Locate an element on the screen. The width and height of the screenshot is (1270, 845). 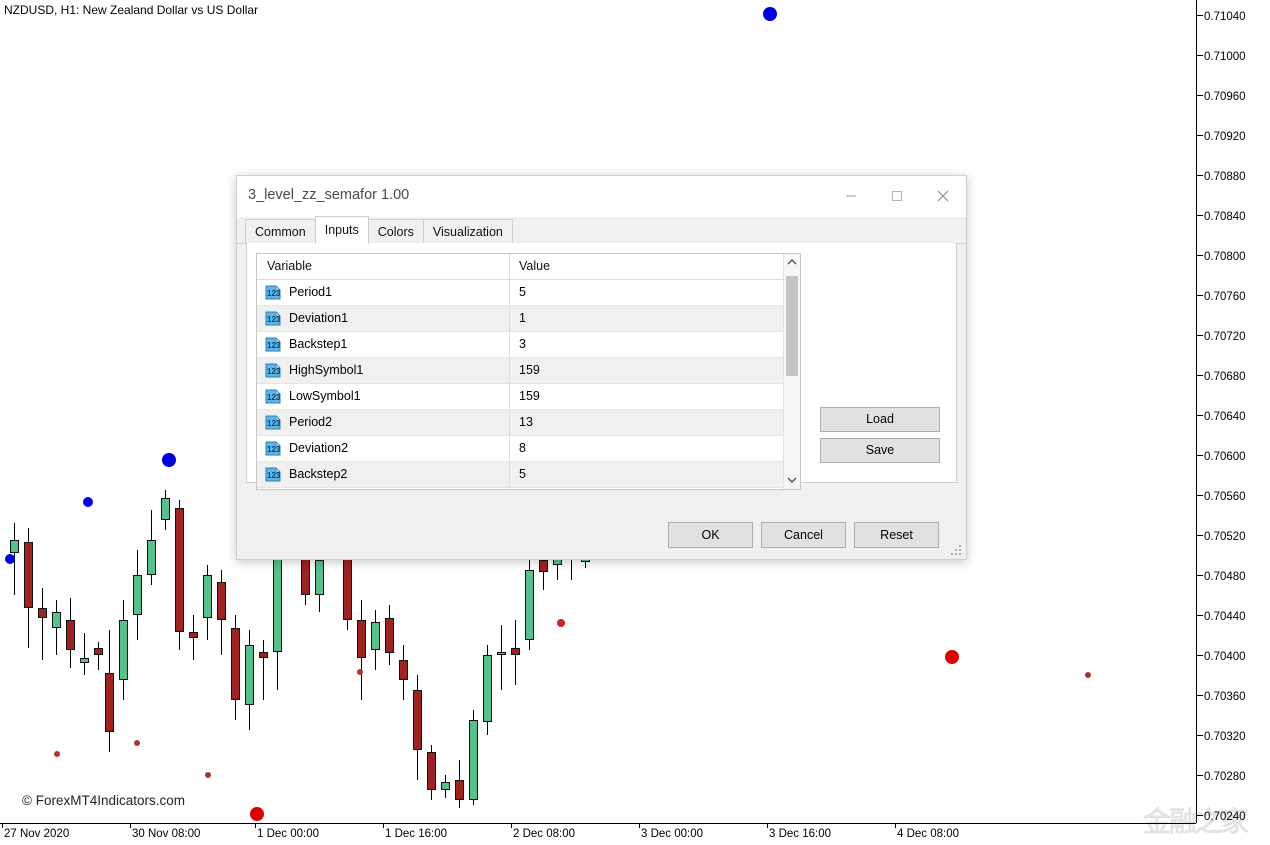
tab-visualization: Visualization is located at coordinates (467, 231).